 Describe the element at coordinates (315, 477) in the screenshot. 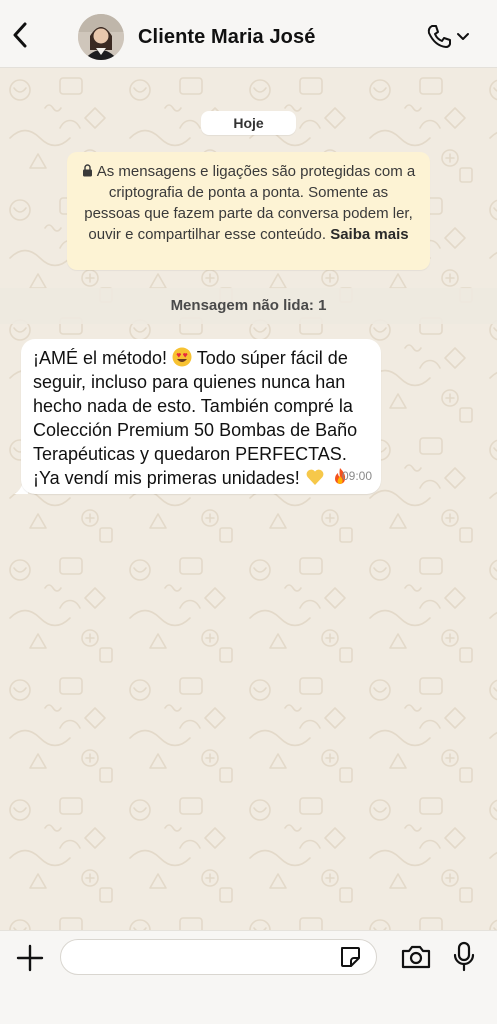

I see `yellow-heart-emoji` at that location.